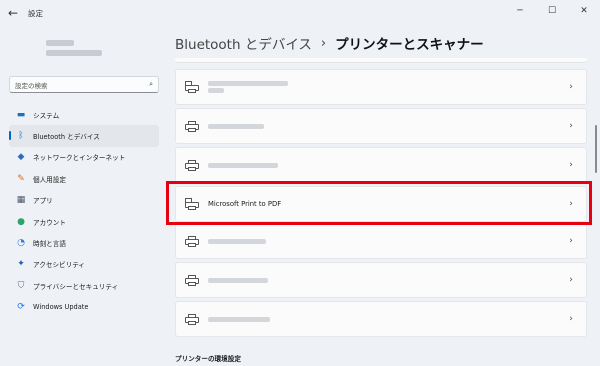  Describe the element at coordinates (46, 115) in the screenshot. I see `sidebar-item-label: システム` at that location.